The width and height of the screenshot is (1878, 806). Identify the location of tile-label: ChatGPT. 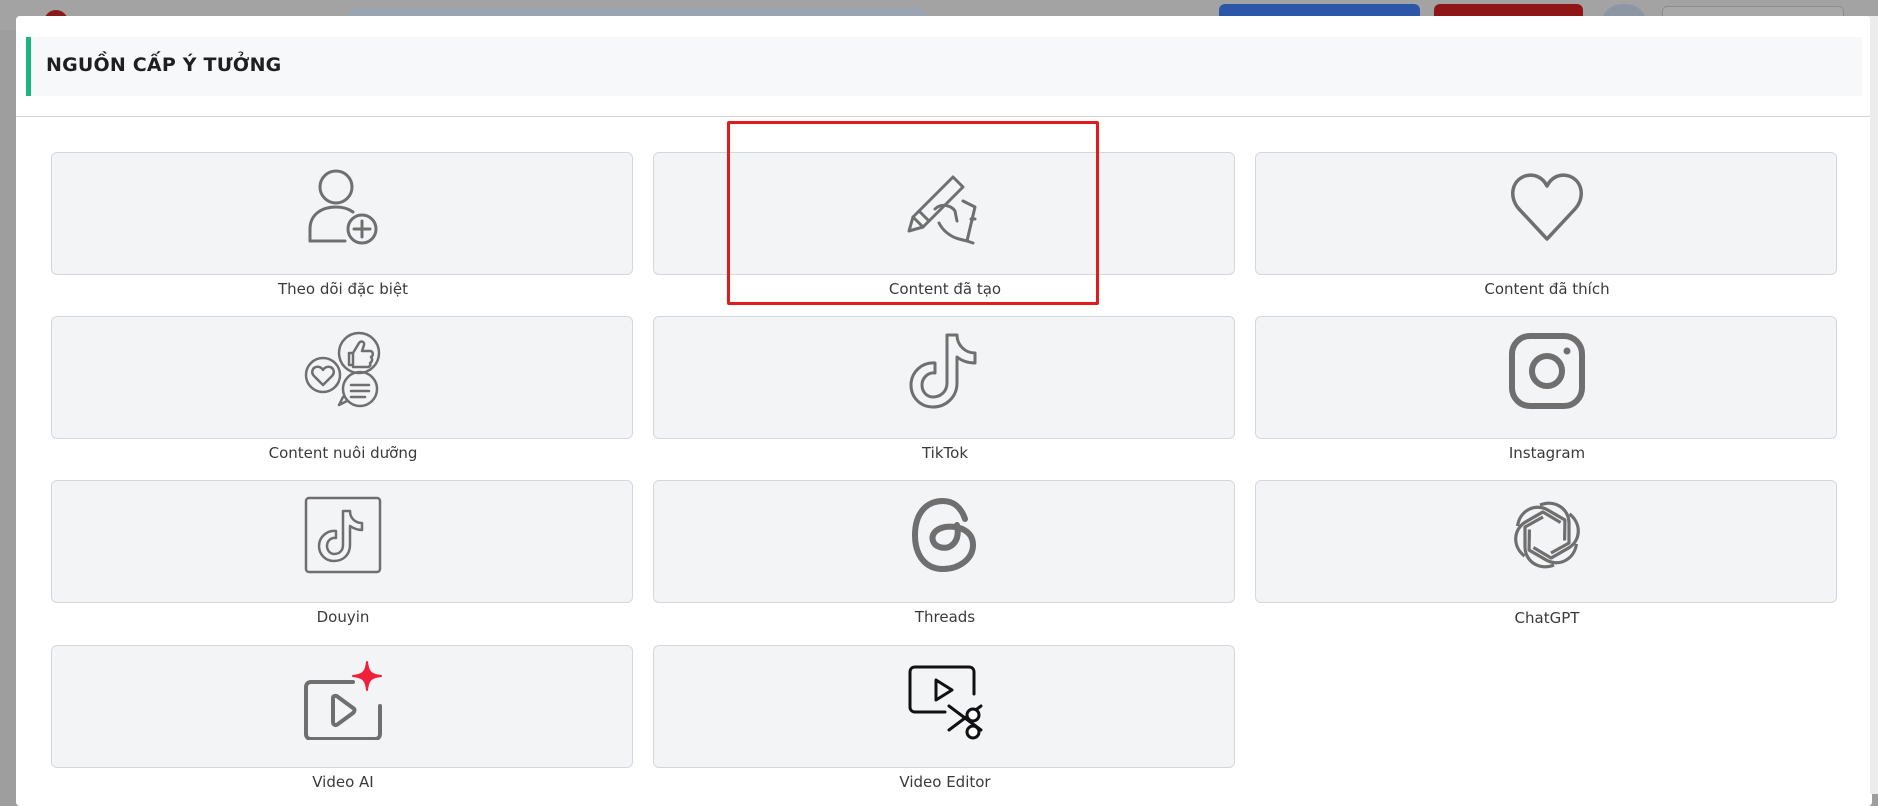
(1547, 618).